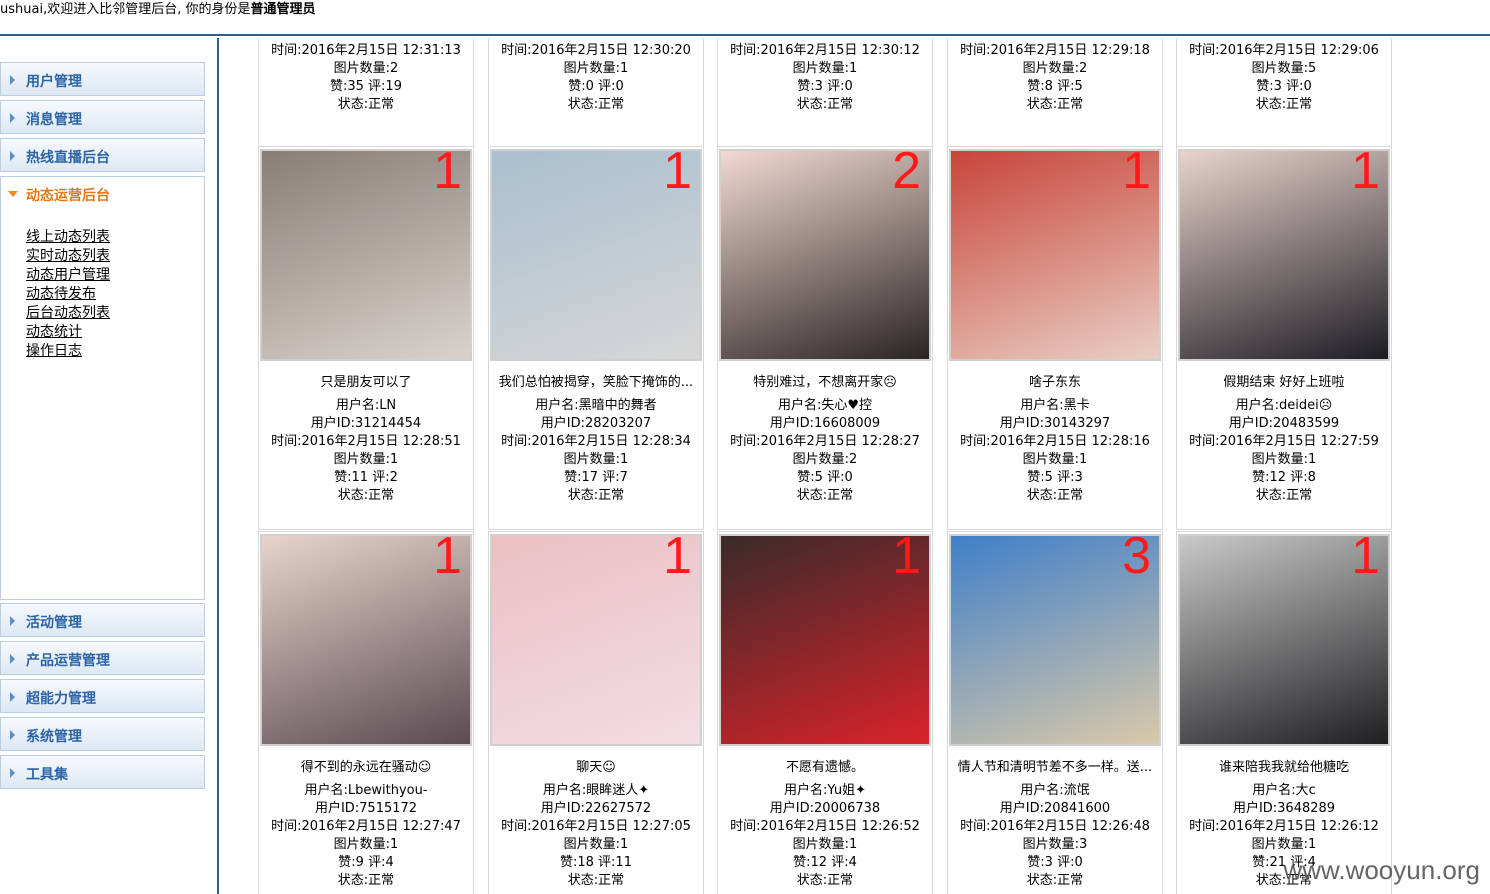  I want to click on user-id: 用户ID:3648289, so click(1284, 808).